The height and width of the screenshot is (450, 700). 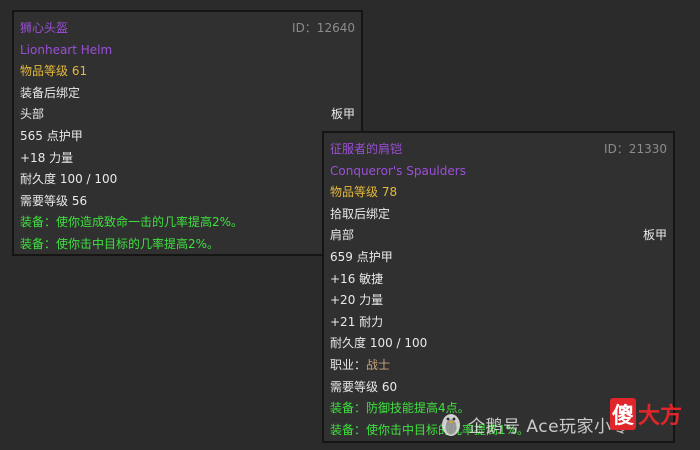 I want to click on watermark-text: 企鹅号 Ace玩家小零, so click(x=549, y=426).